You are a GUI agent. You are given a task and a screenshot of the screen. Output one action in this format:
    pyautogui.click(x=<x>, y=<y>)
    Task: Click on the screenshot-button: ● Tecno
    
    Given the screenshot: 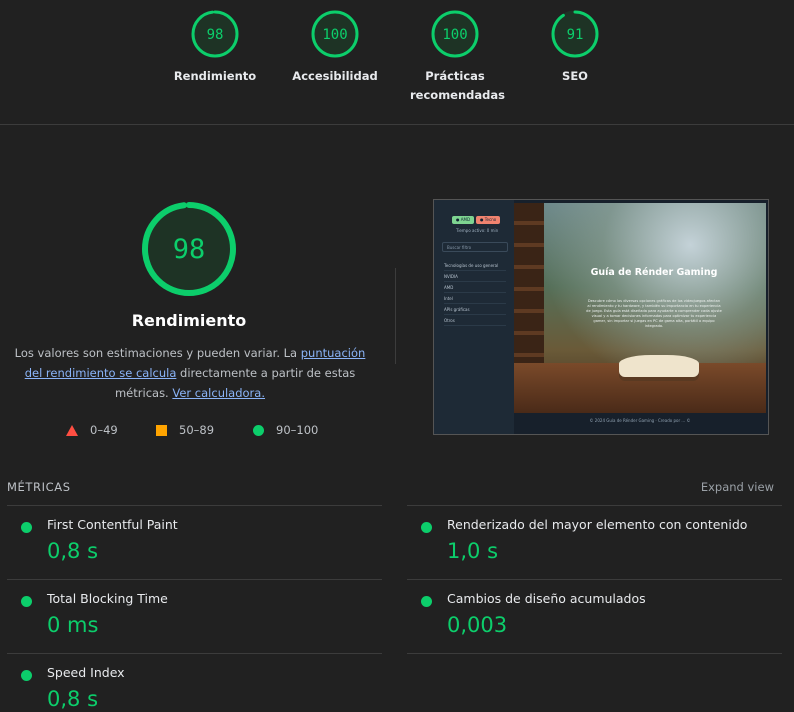 What is the action you would take?
    pyautogui.click(x=488, y=220)
    